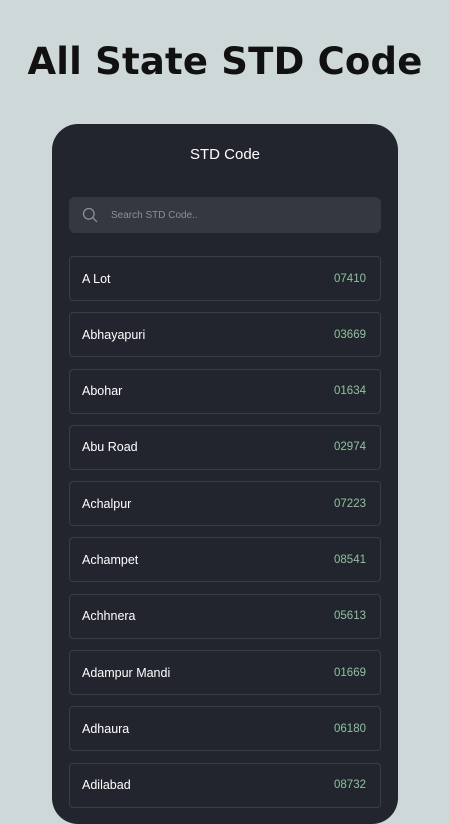  I want to click on std-code: 08732, so click(350, 785).